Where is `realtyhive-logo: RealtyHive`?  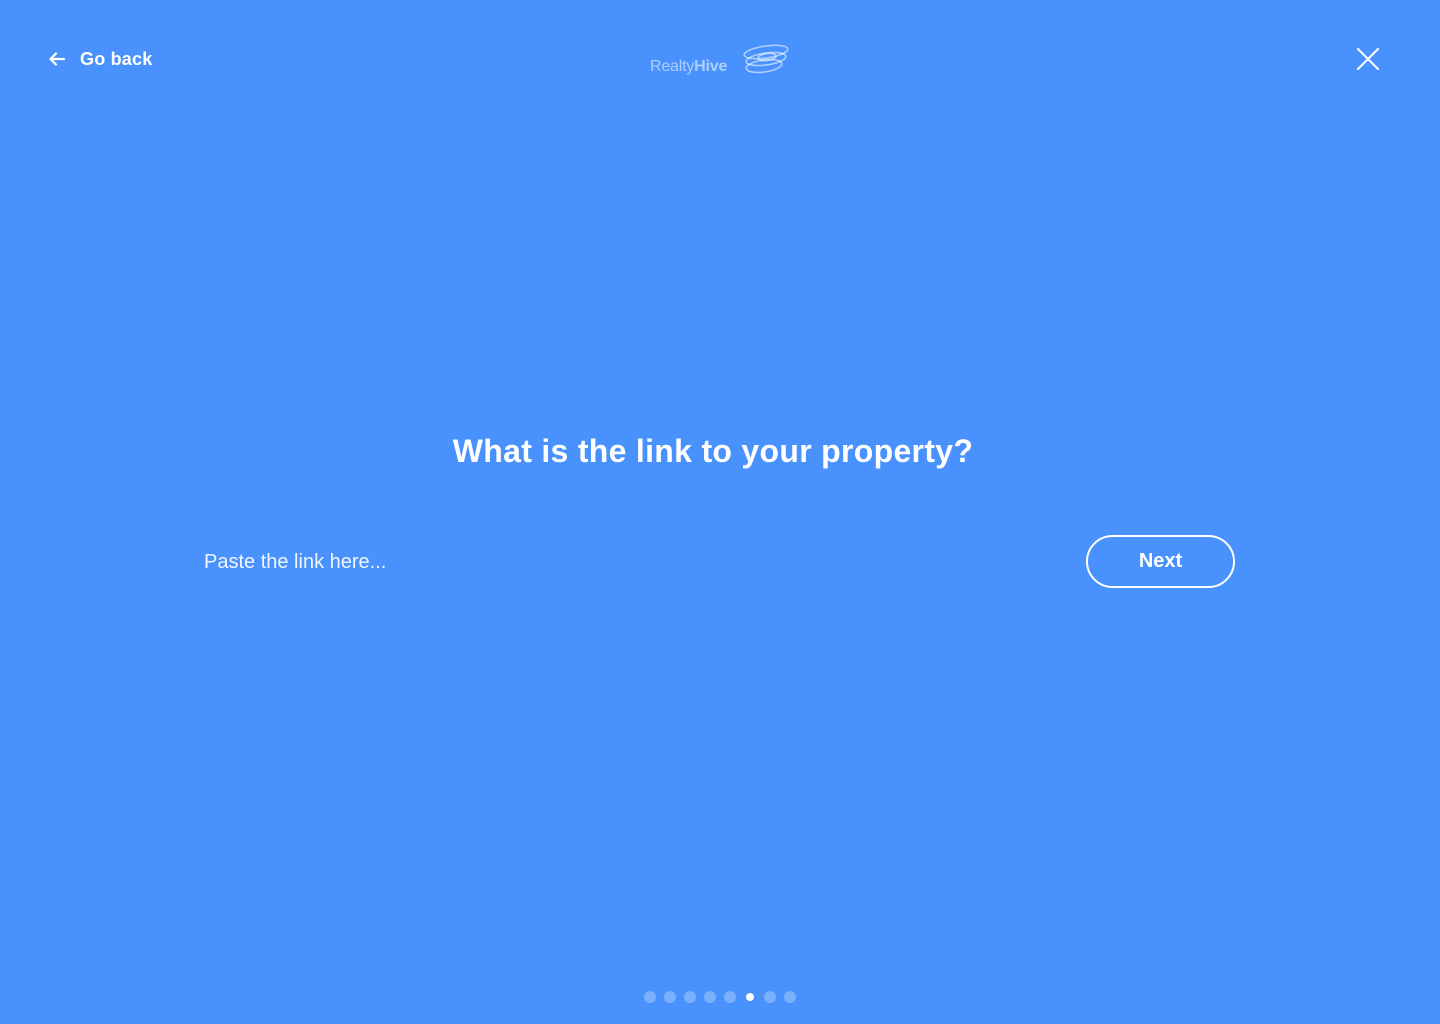 realtyhive-logo: RealtyHive is located at coordinates (721, 60).